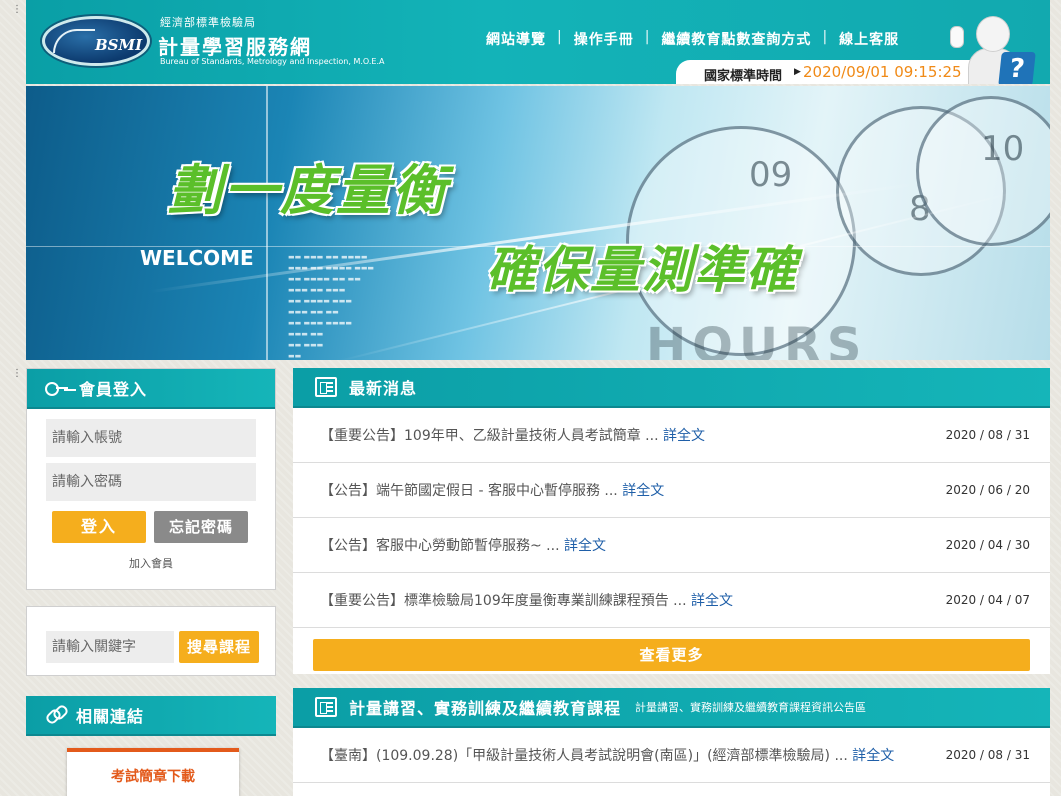  Describe the element at coordinates (208, 22) in the screenshot. I see `agency-name: 經濟部標準檢驗局` at that location.